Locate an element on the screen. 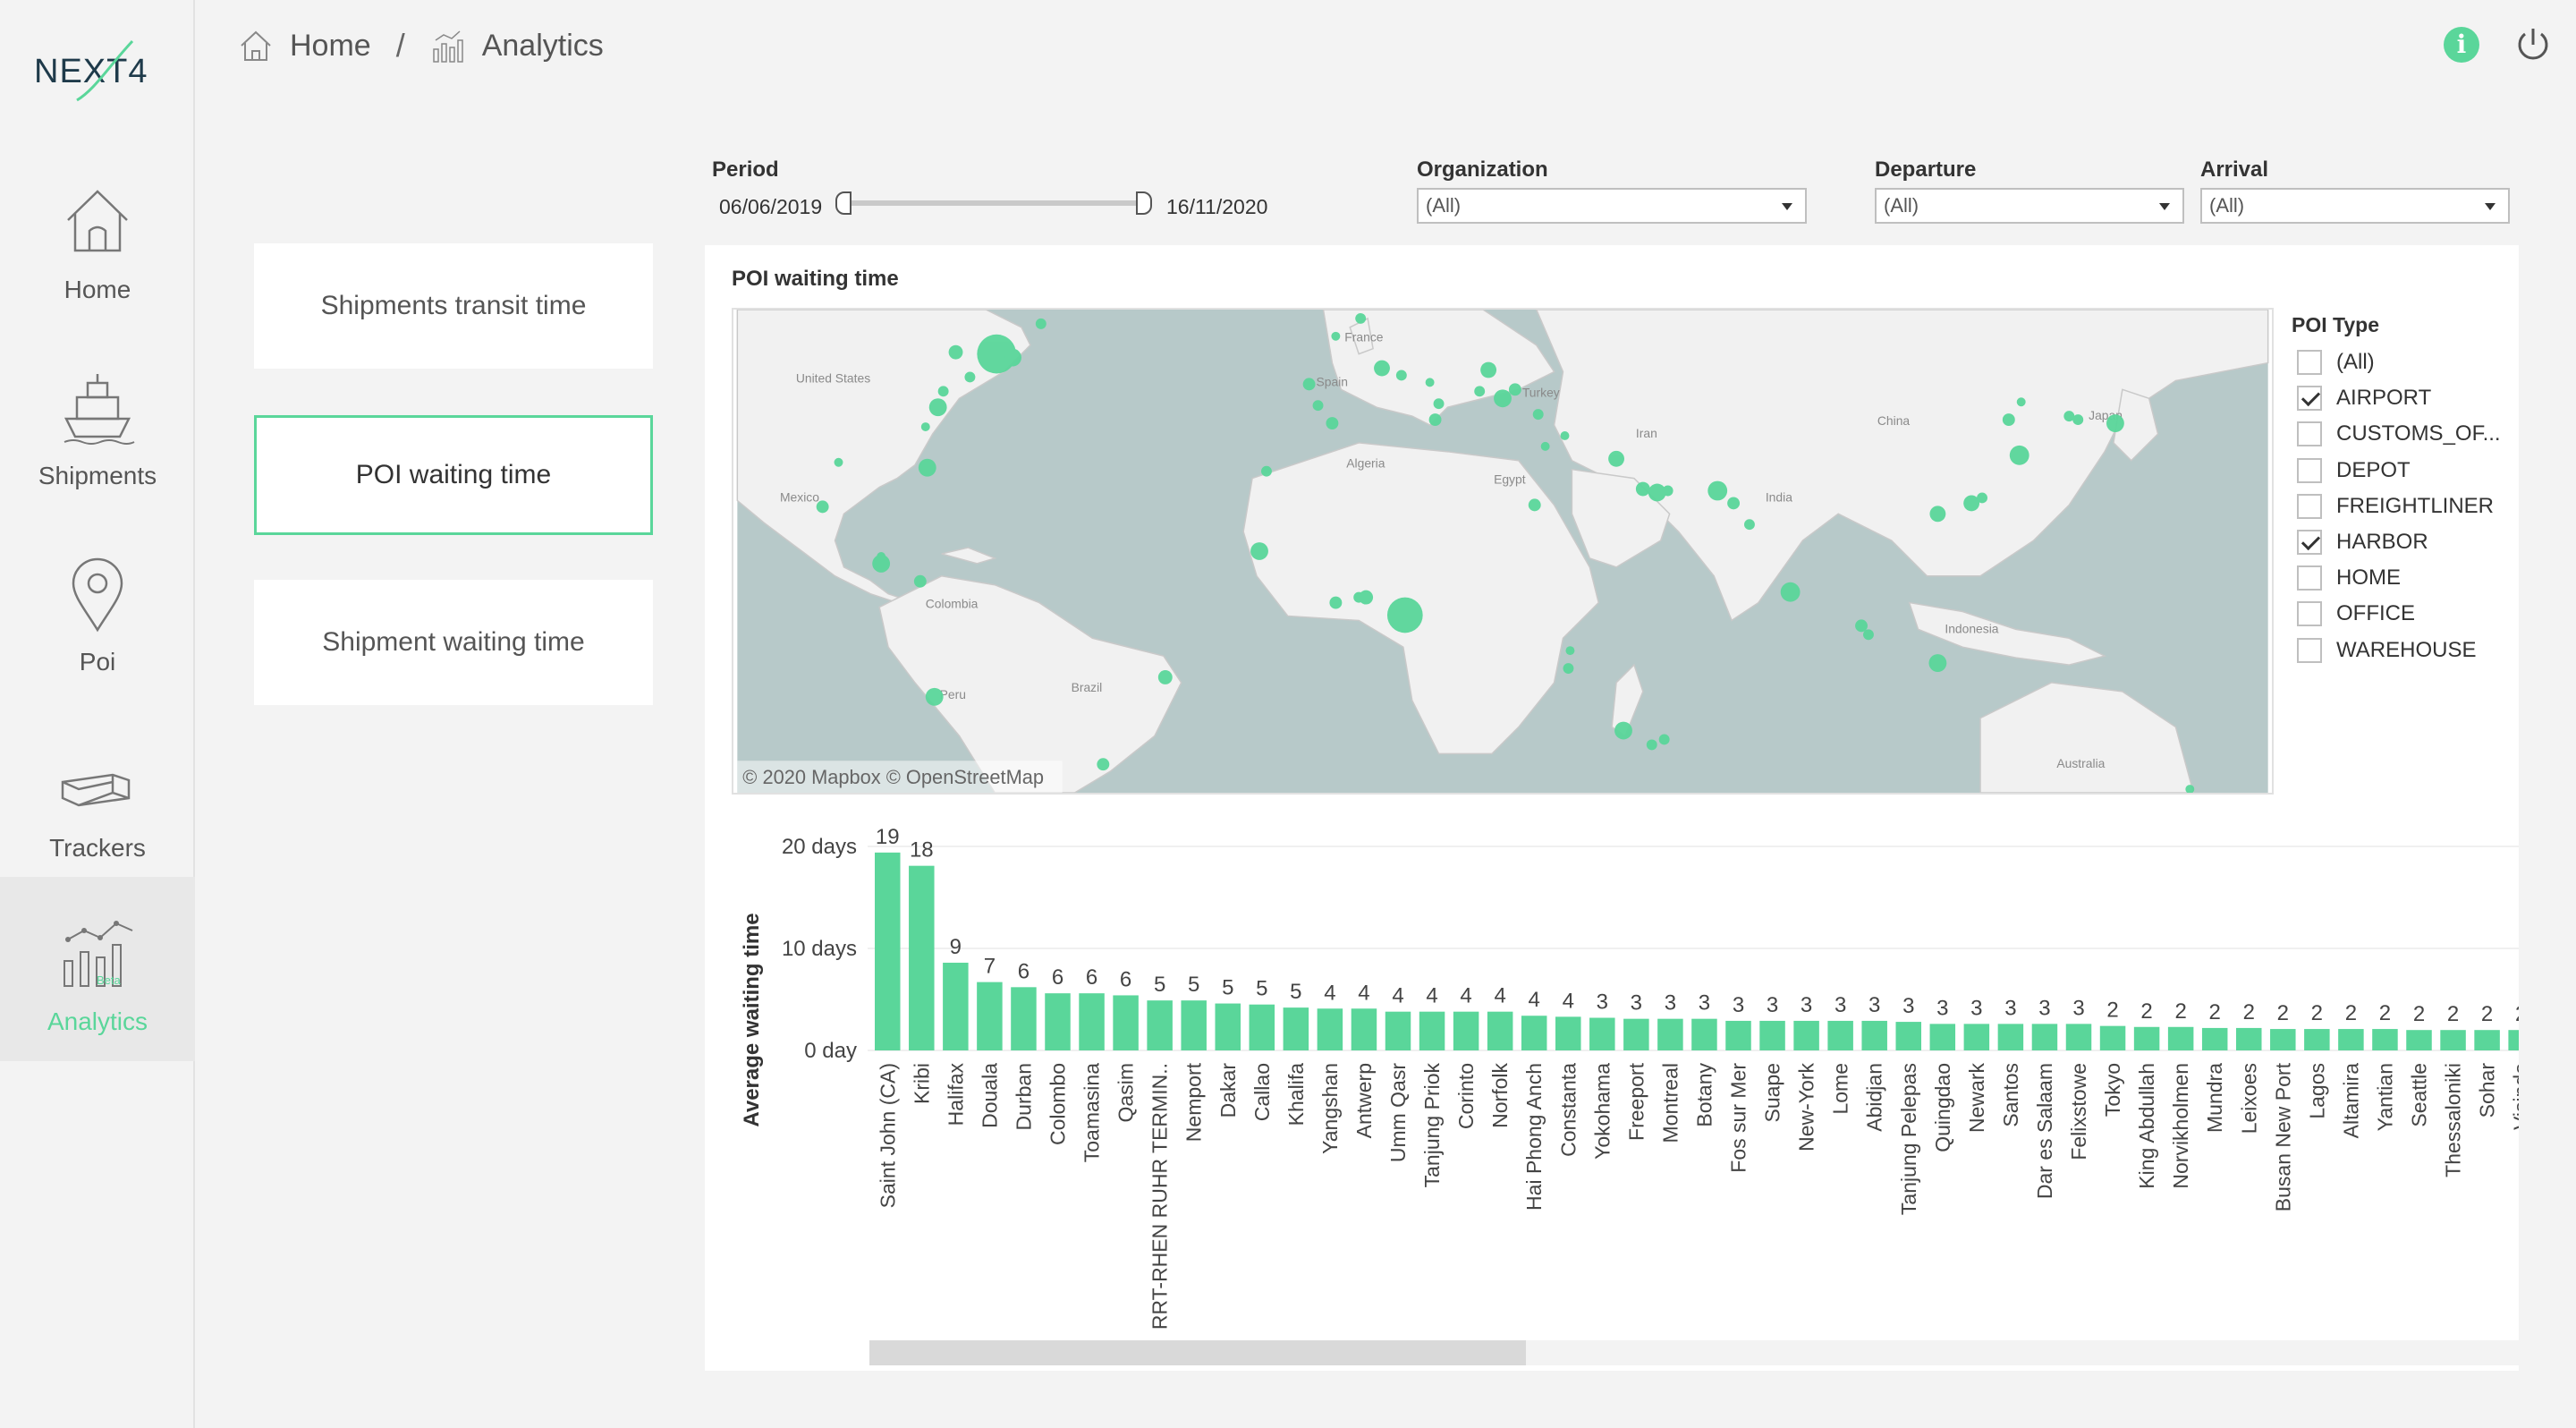  legend-item-label: HOME is located at coordinates (2368, 578).